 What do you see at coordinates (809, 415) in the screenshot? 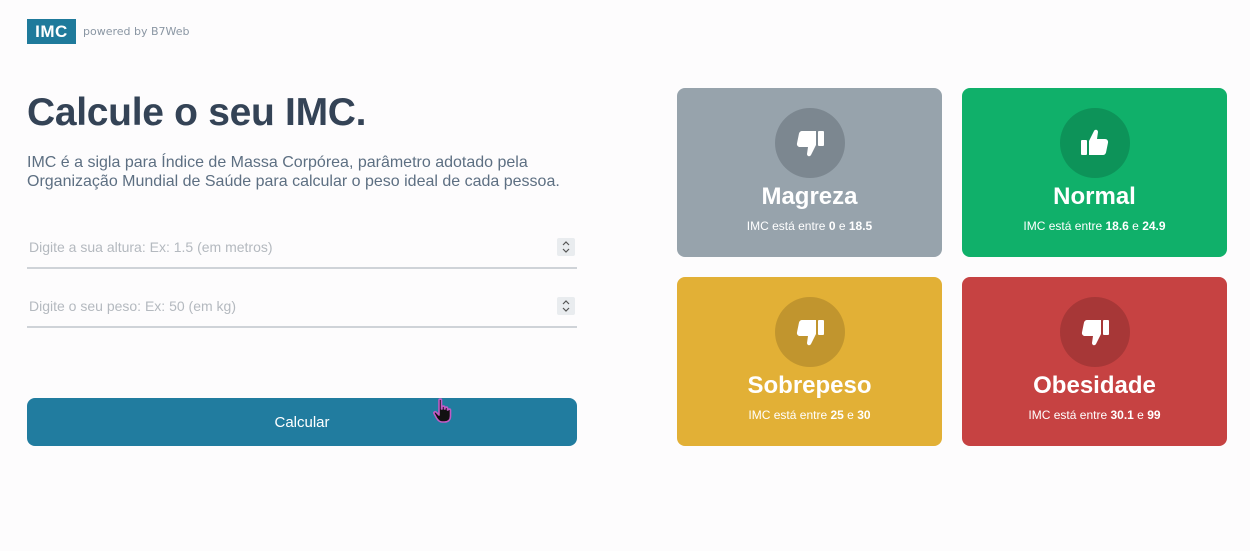
I see `card-range: IMC está entre 25 e 30` at bounding box center [809, 415].